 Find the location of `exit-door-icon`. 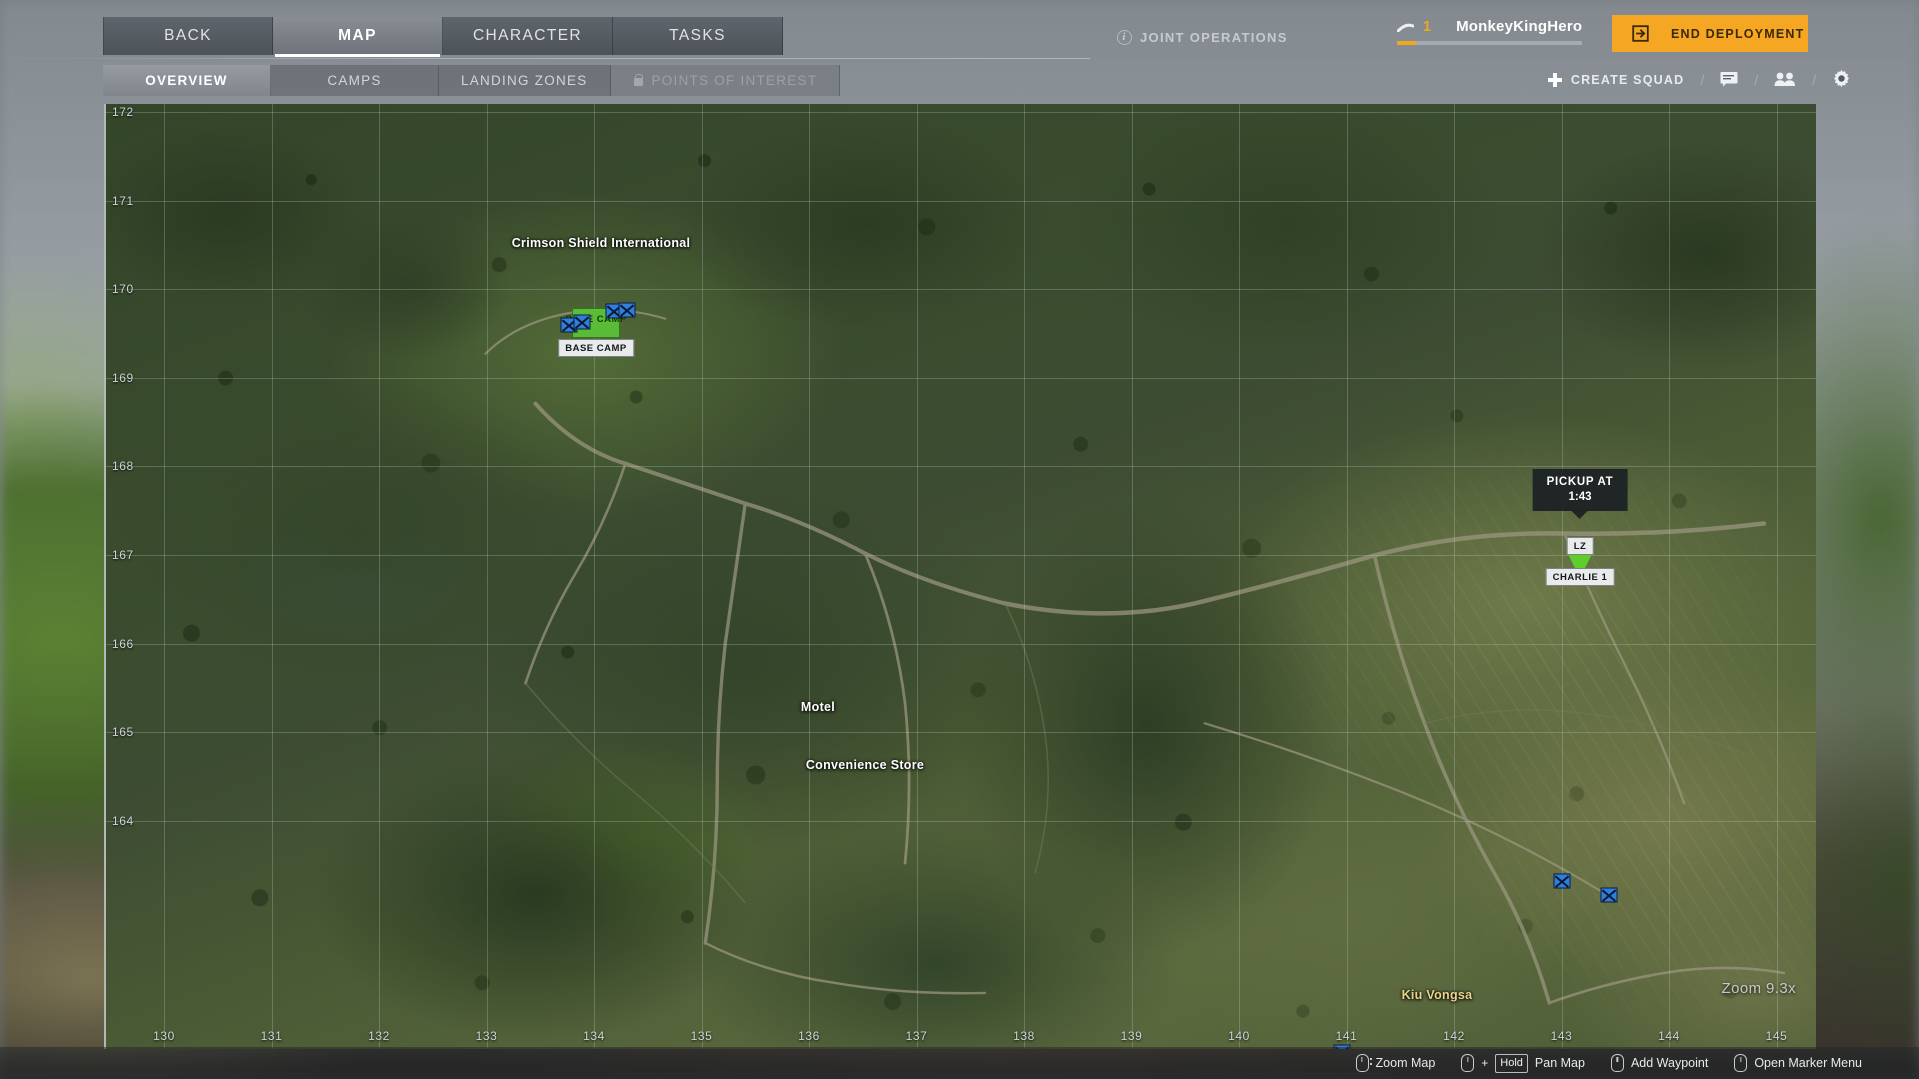

exit-door-icon is located at coordinates (1640, 33).